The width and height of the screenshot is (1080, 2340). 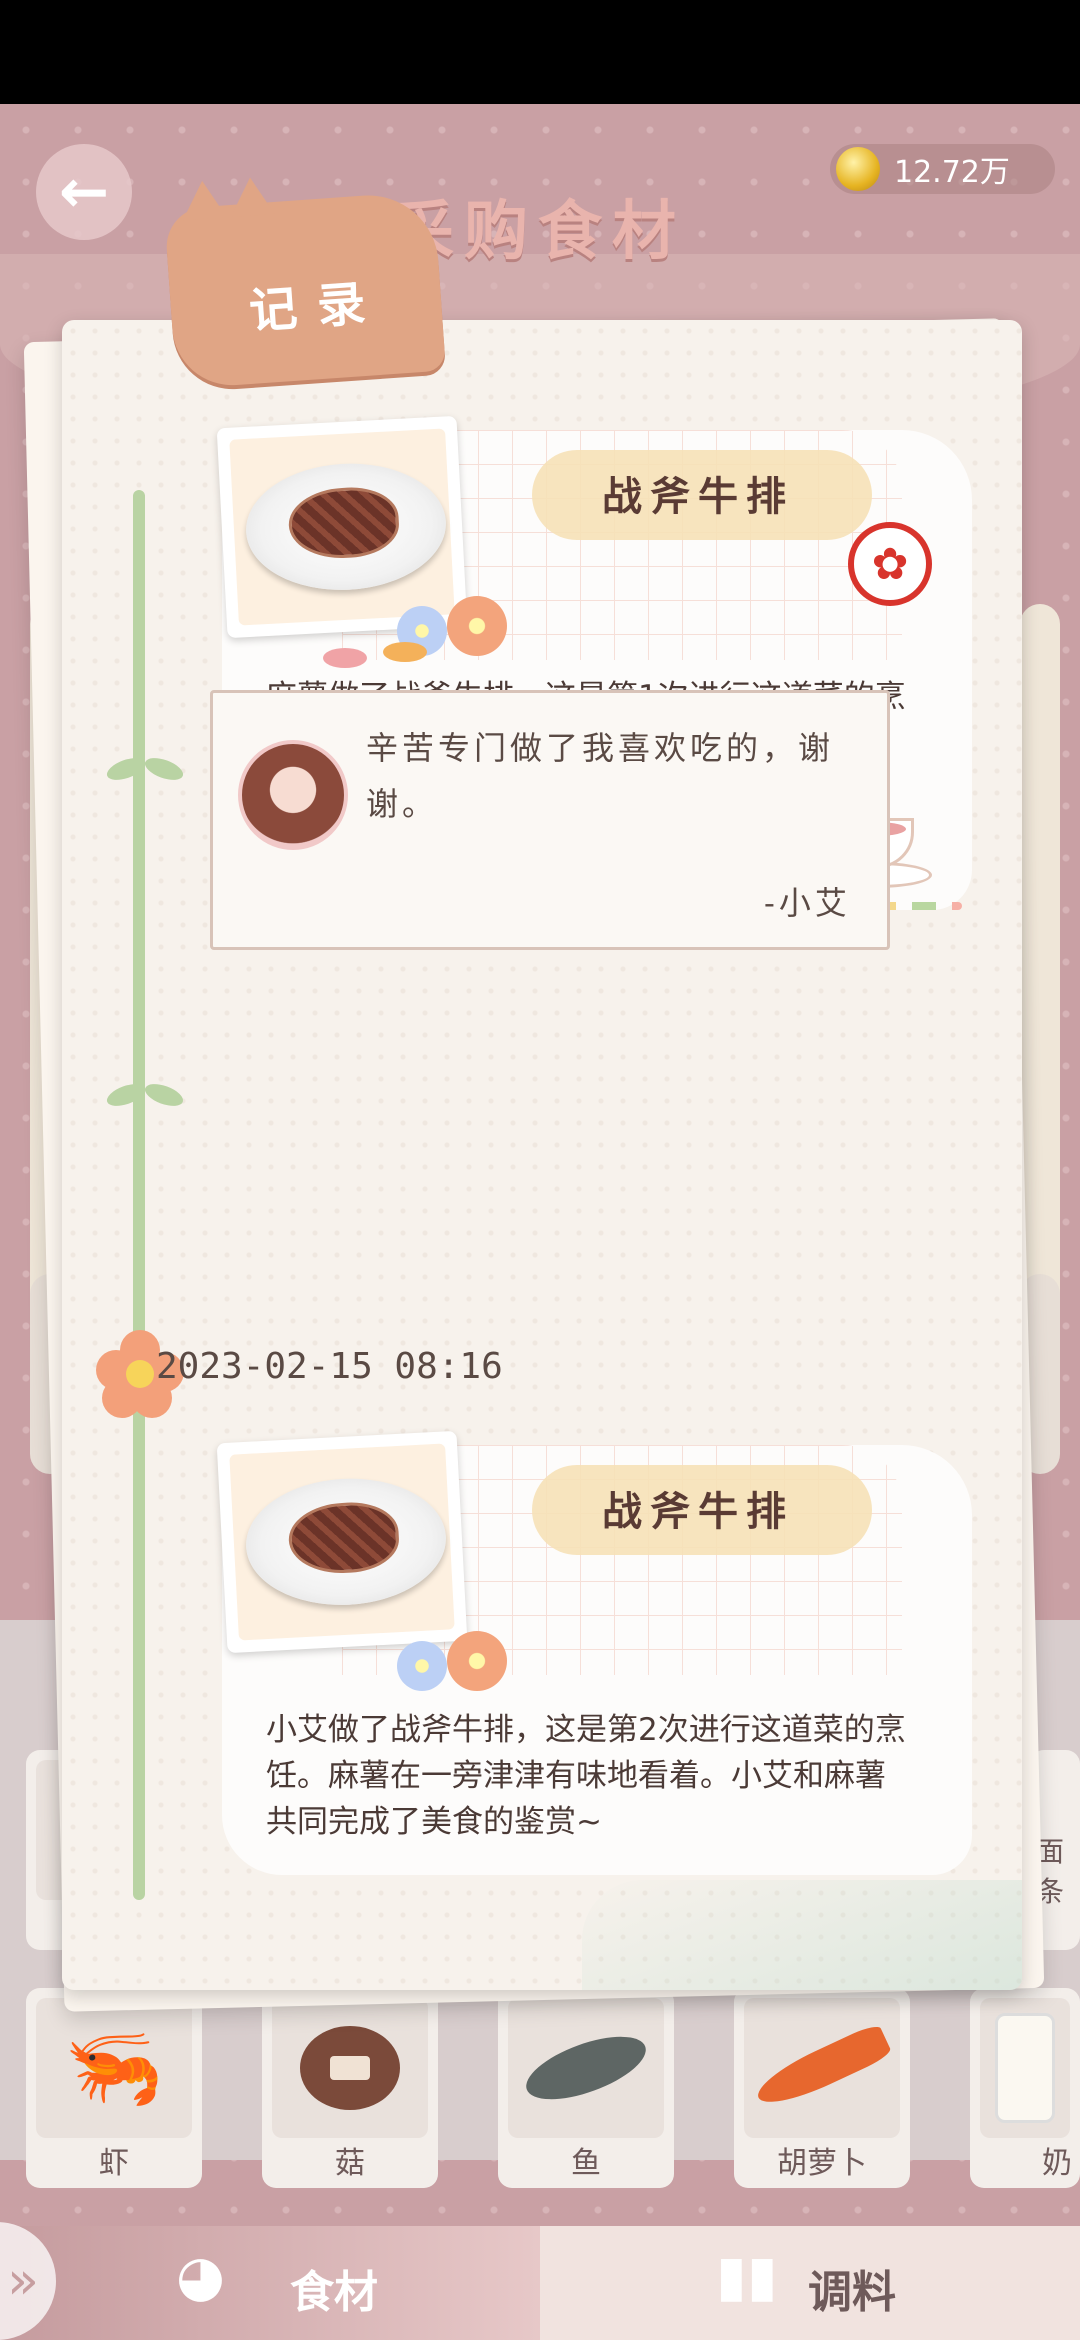 What do you see at coordinates (139, 1195) in the screenshot?
I see `timeline-line` at bounding box center [139, 1195].